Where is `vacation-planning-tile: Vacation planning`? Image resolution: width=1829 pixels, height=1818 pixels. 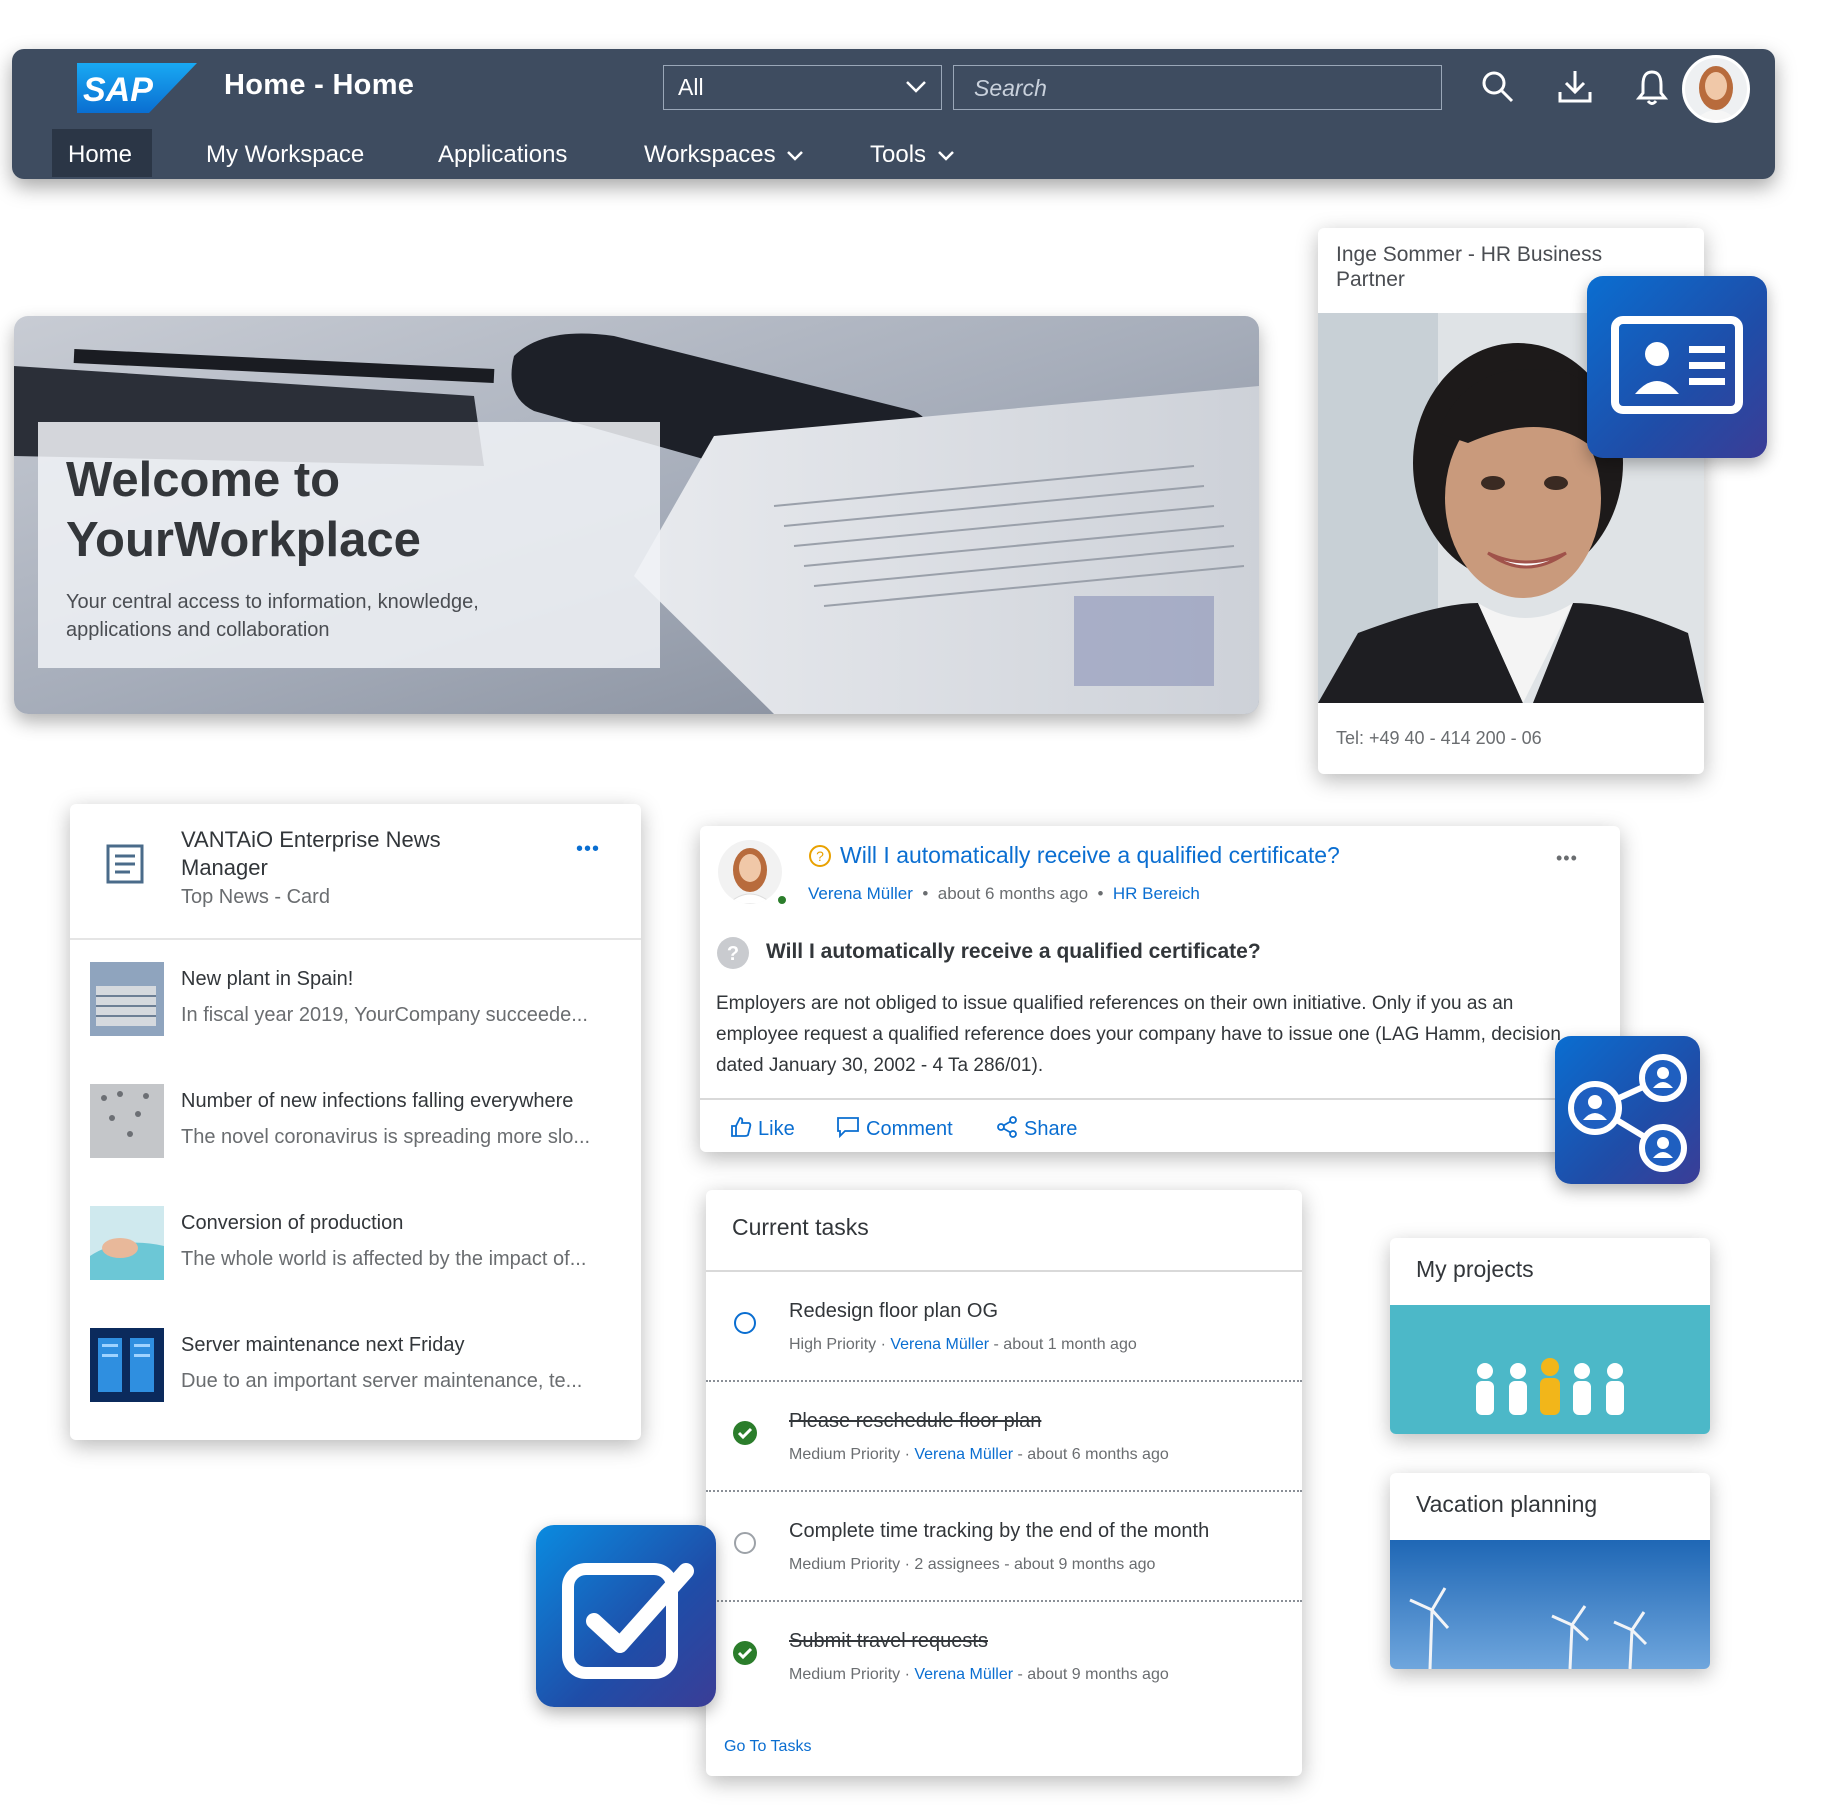
vacation-planning-tile: Vacation planning is located at coordinates (1550, 1571).